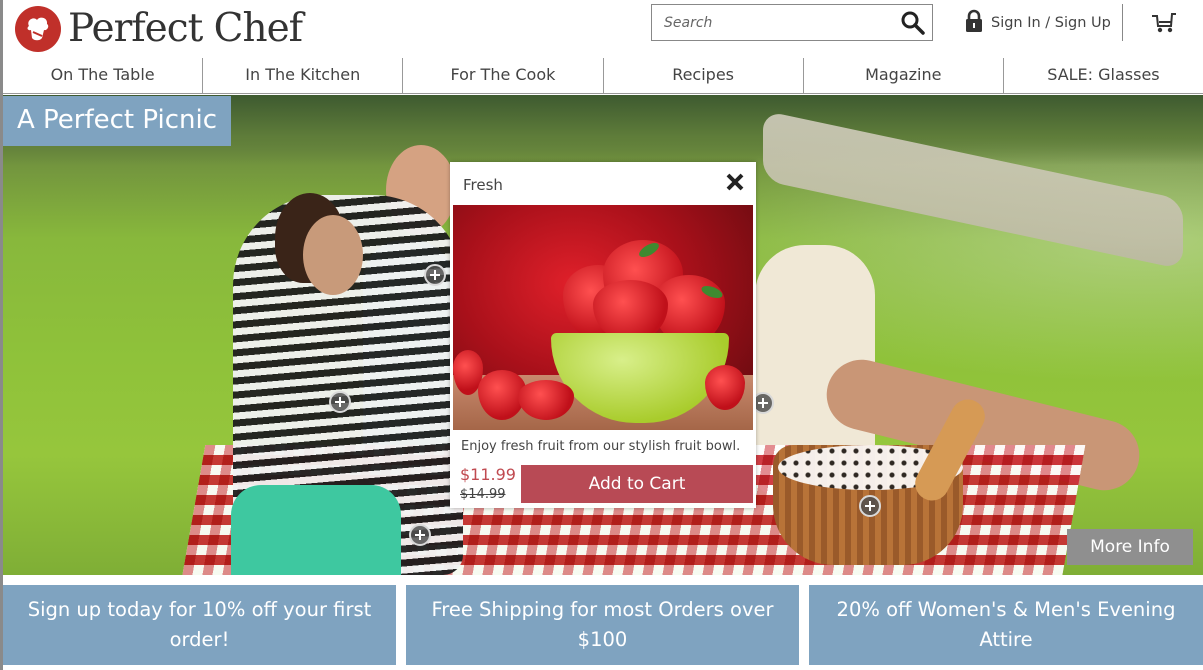  What do you see at coordinates (333, 255) in the screenshot?
I see `hero-person-woman-head` at bounding box center [333, 255].